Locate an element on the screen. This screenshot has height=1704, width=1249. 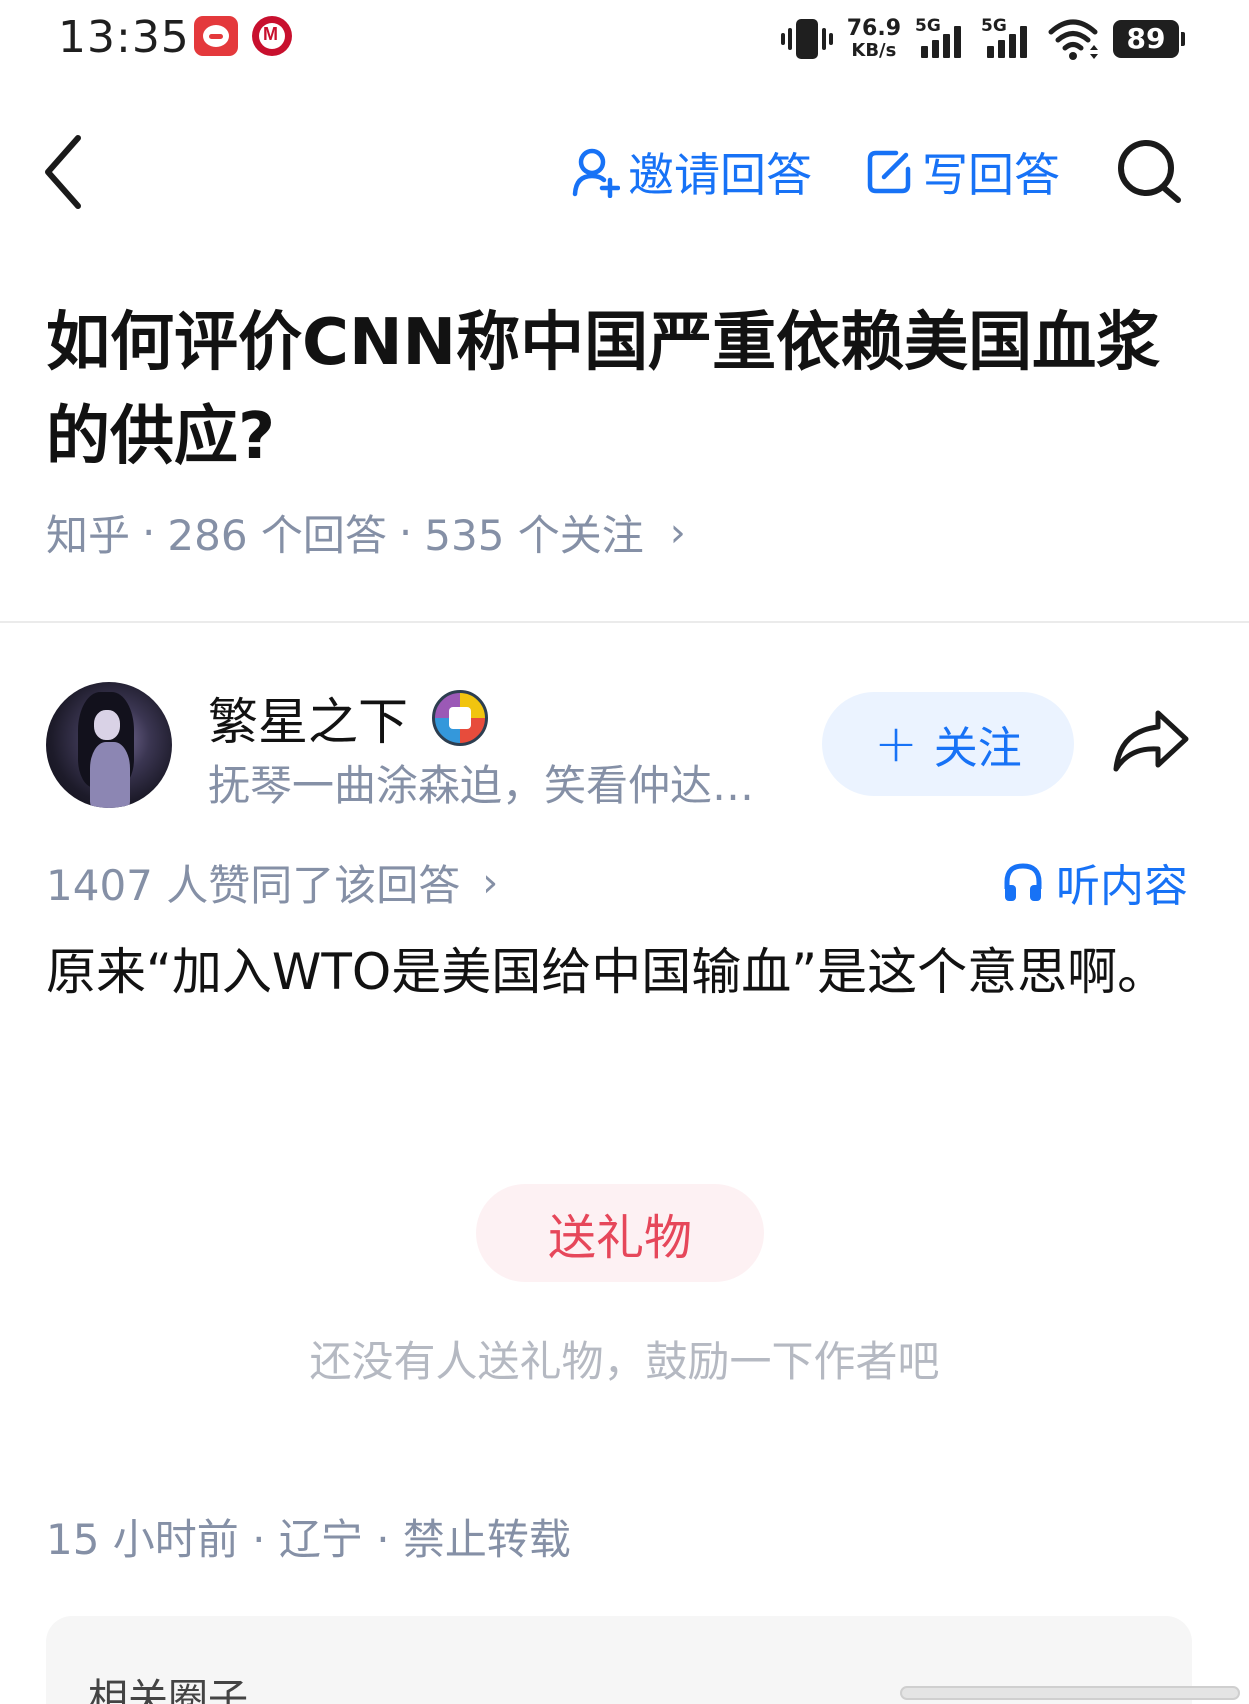
edit-icon is located at coordinates (889, 172).